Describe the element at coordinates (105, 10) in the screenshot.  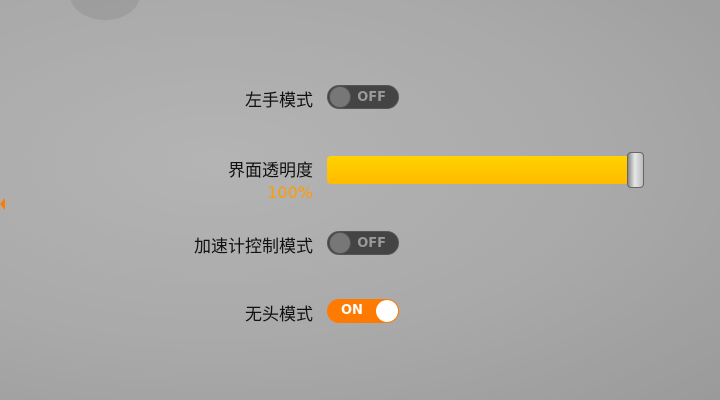
I see `background-texture` at that location.